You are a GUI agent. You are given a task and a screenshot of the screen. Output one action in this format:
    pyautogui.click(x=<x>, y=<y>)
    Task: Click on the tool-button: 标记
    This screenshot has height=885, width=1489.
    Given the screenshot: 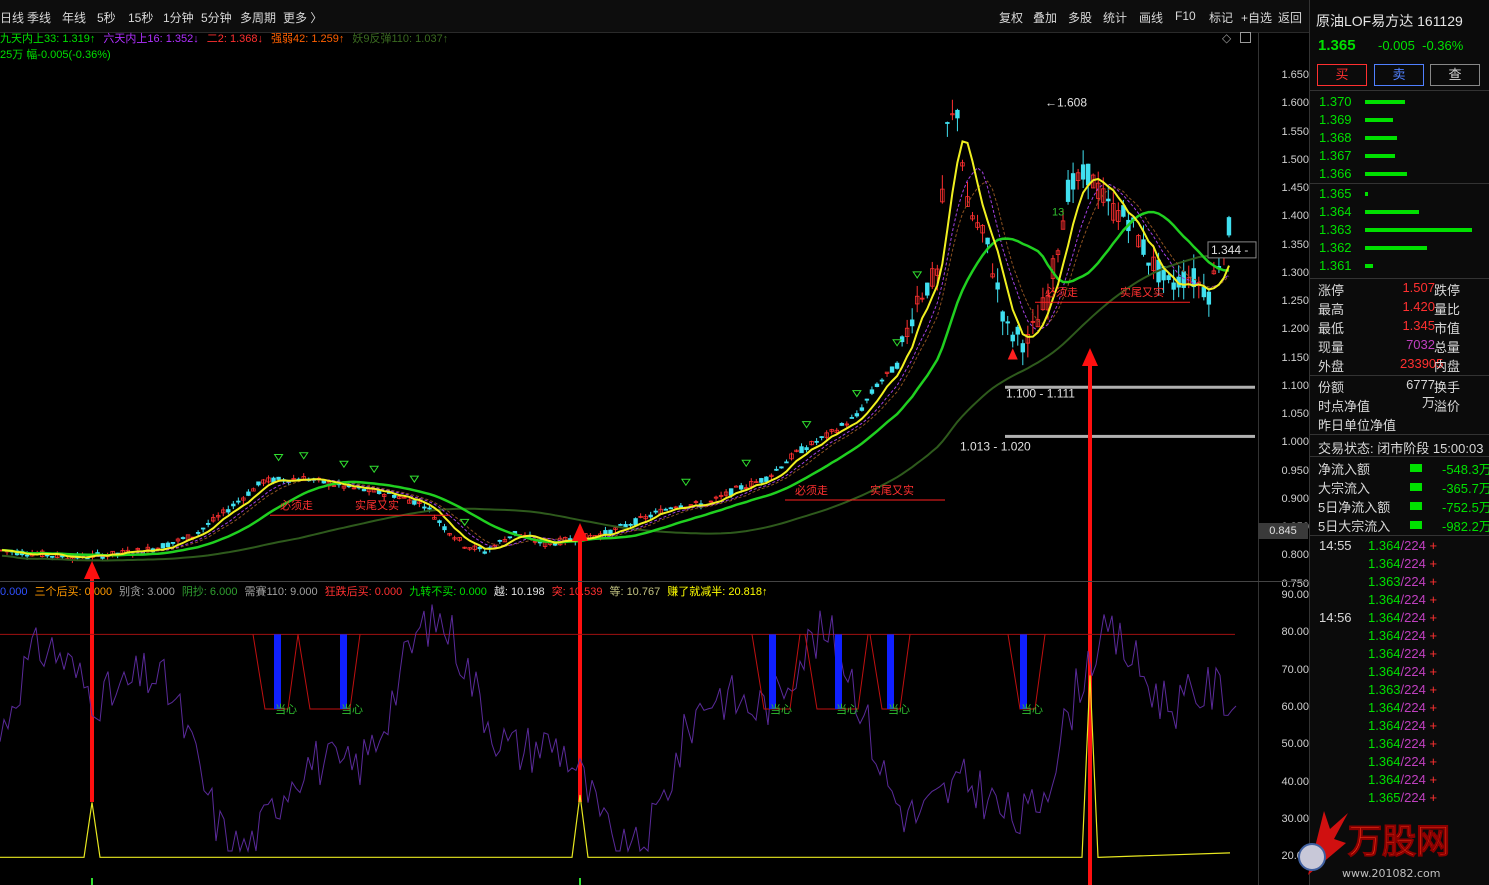 What is the action you would take?
    pyautogui.click(x=1221, y=17)
    